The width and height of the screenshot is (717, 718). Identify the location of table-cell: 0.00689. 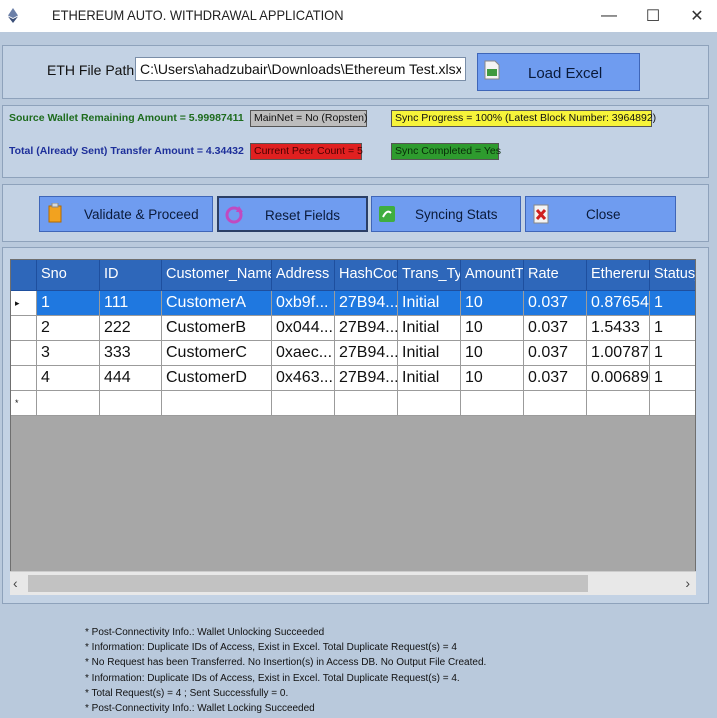
(618, 378).